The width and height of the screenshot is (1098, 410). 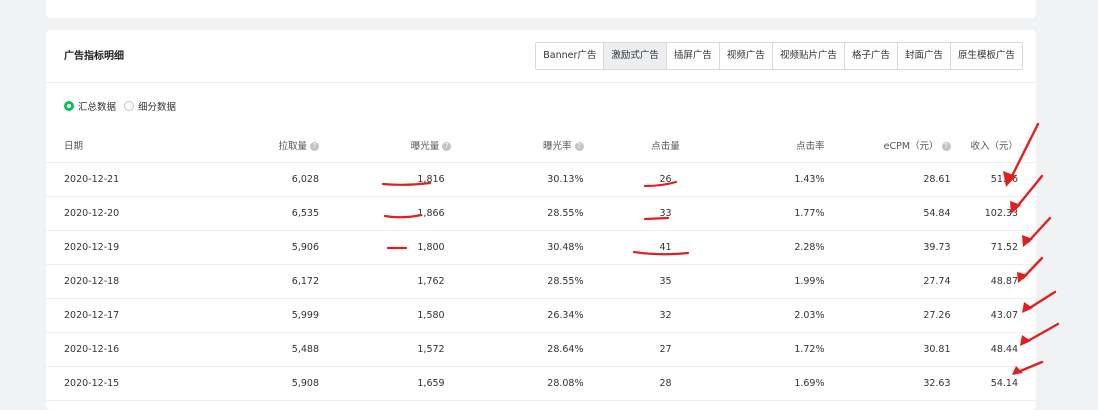 What do you see at coordinates (888, 247) in the screenshot?
I see `cell-ecpm: 39.73` at bounding box center [888, 247].